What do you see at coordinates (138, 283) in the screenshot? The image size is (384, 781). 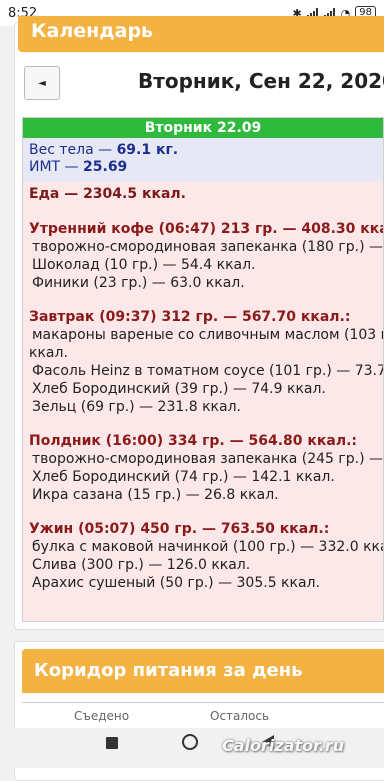 I see `meal-item: Финики (23 гр.) — 63.0 ккал.` at bounding box center [138, 283].